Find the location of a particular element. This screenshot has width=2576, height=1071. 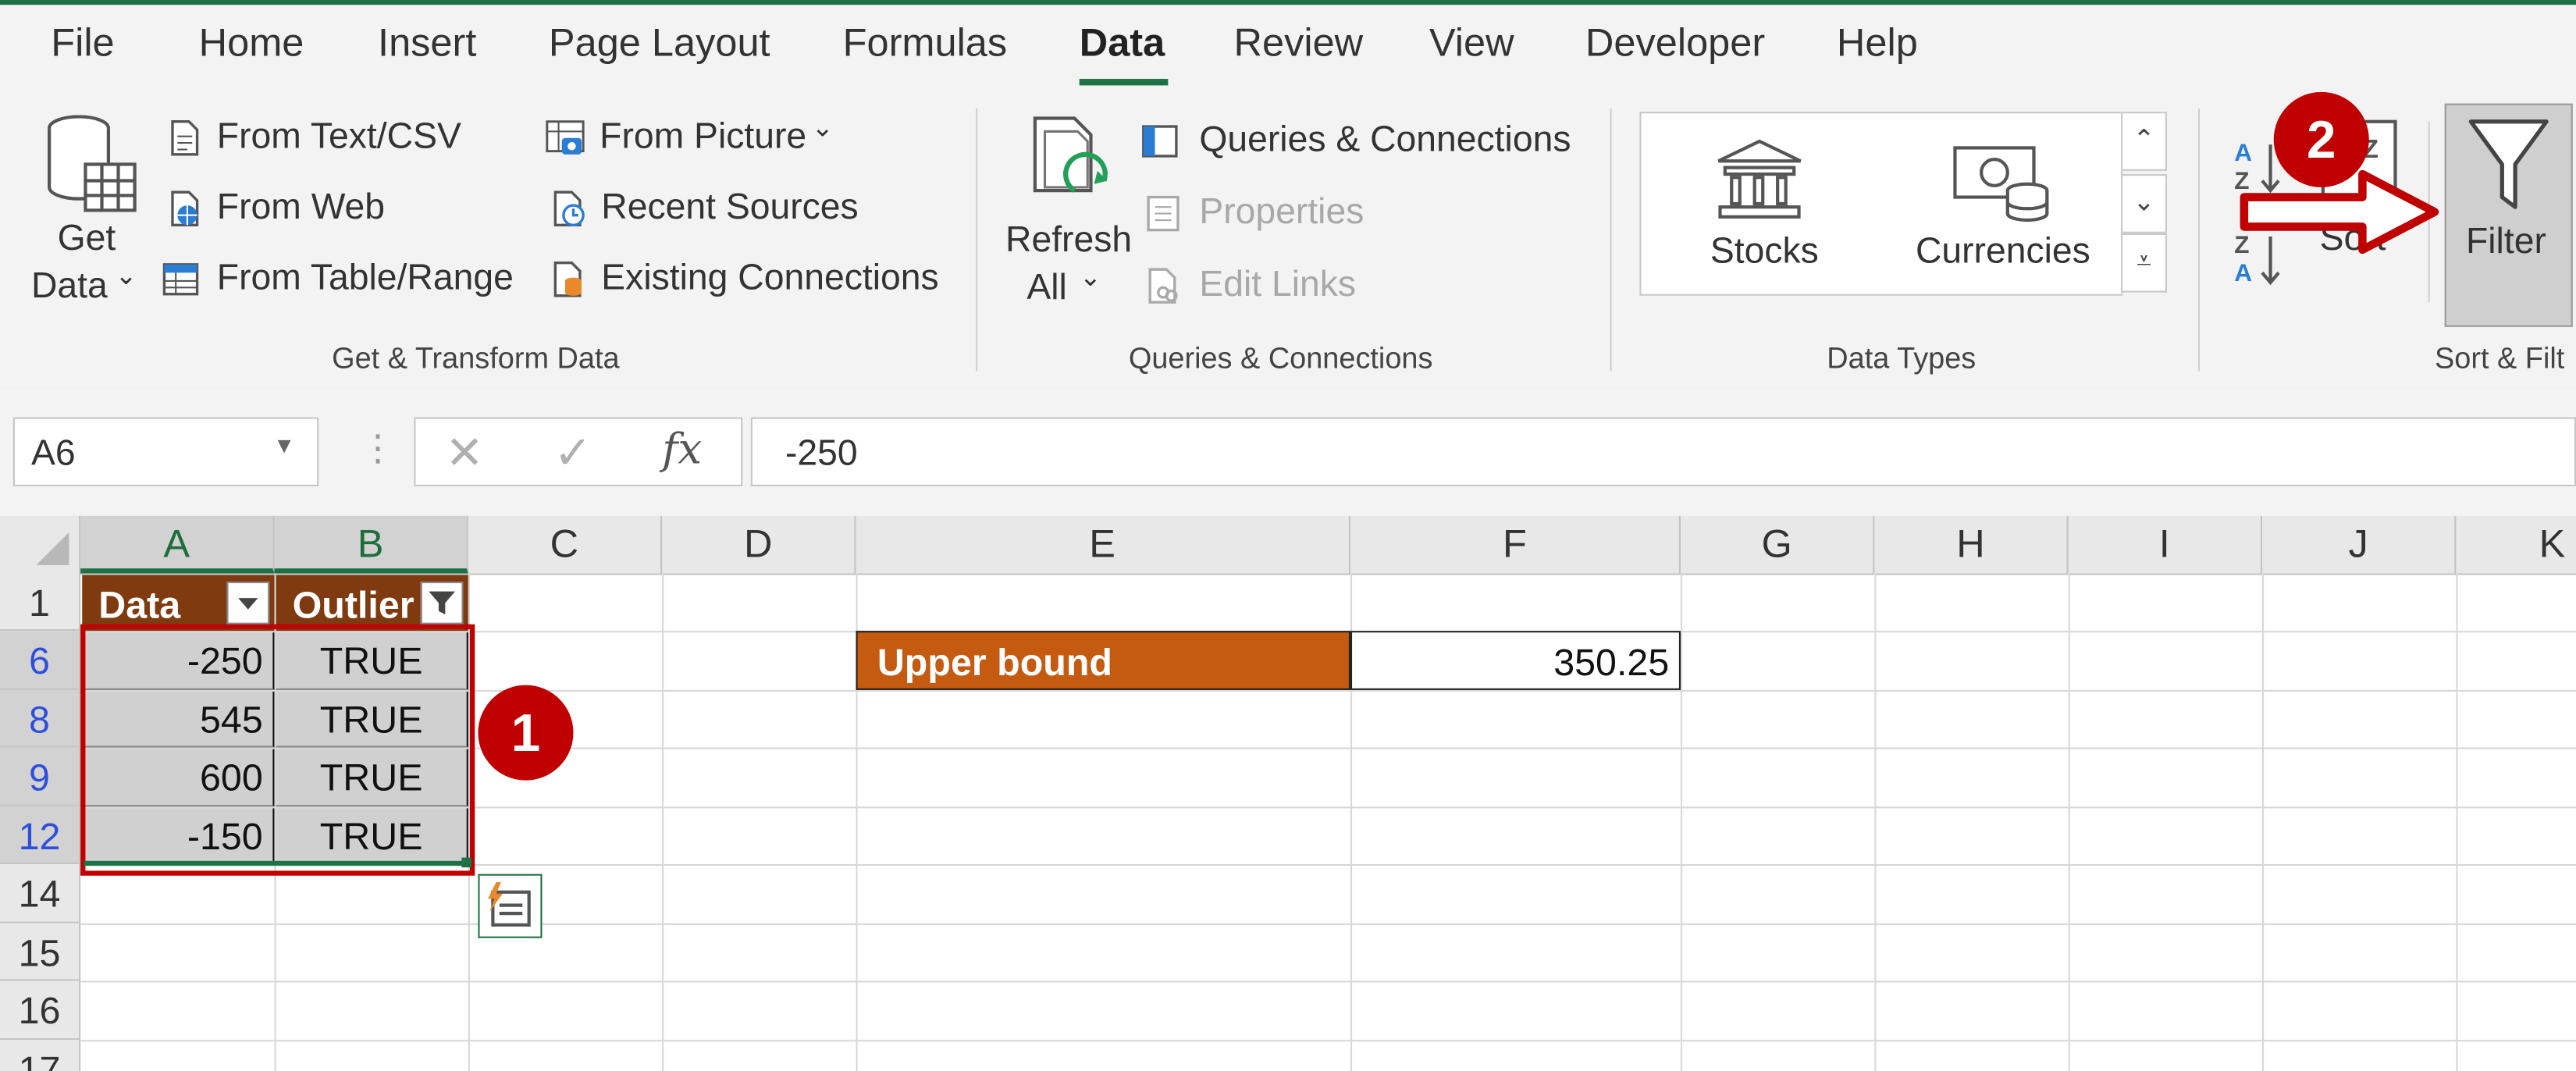

dropdown-arrow-icon: ▾ is located at coordinates (284, 445).